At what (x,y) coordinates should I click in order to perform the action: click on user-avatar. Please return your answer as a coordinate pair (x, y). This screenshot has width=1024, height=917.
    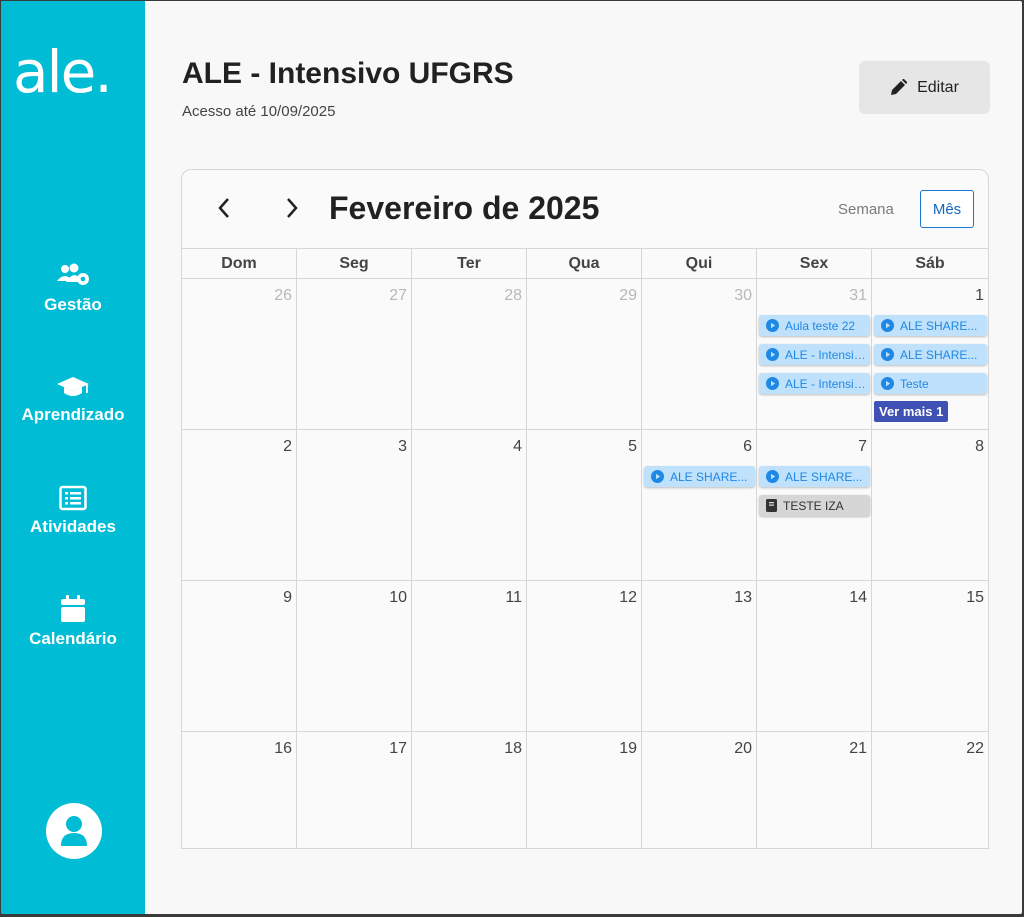
    Looking at the image, I should click on (74, 831).